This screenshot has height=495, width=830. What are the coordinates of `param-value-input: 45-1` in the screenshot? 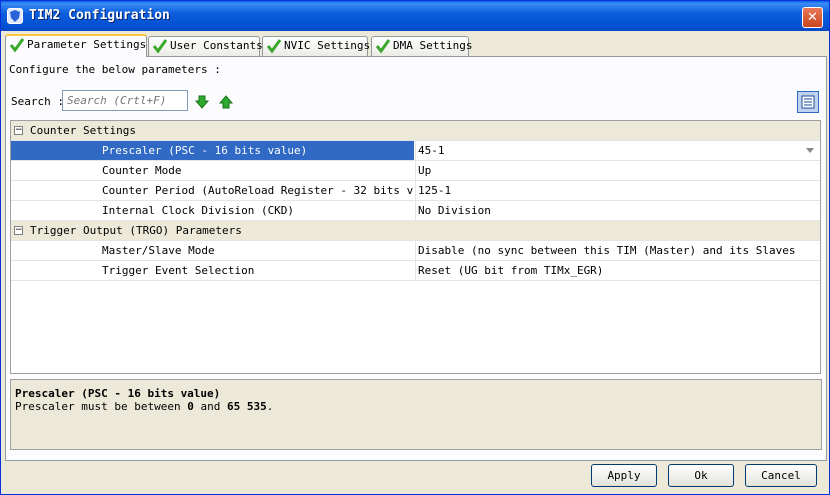 It's located at (617, 150).